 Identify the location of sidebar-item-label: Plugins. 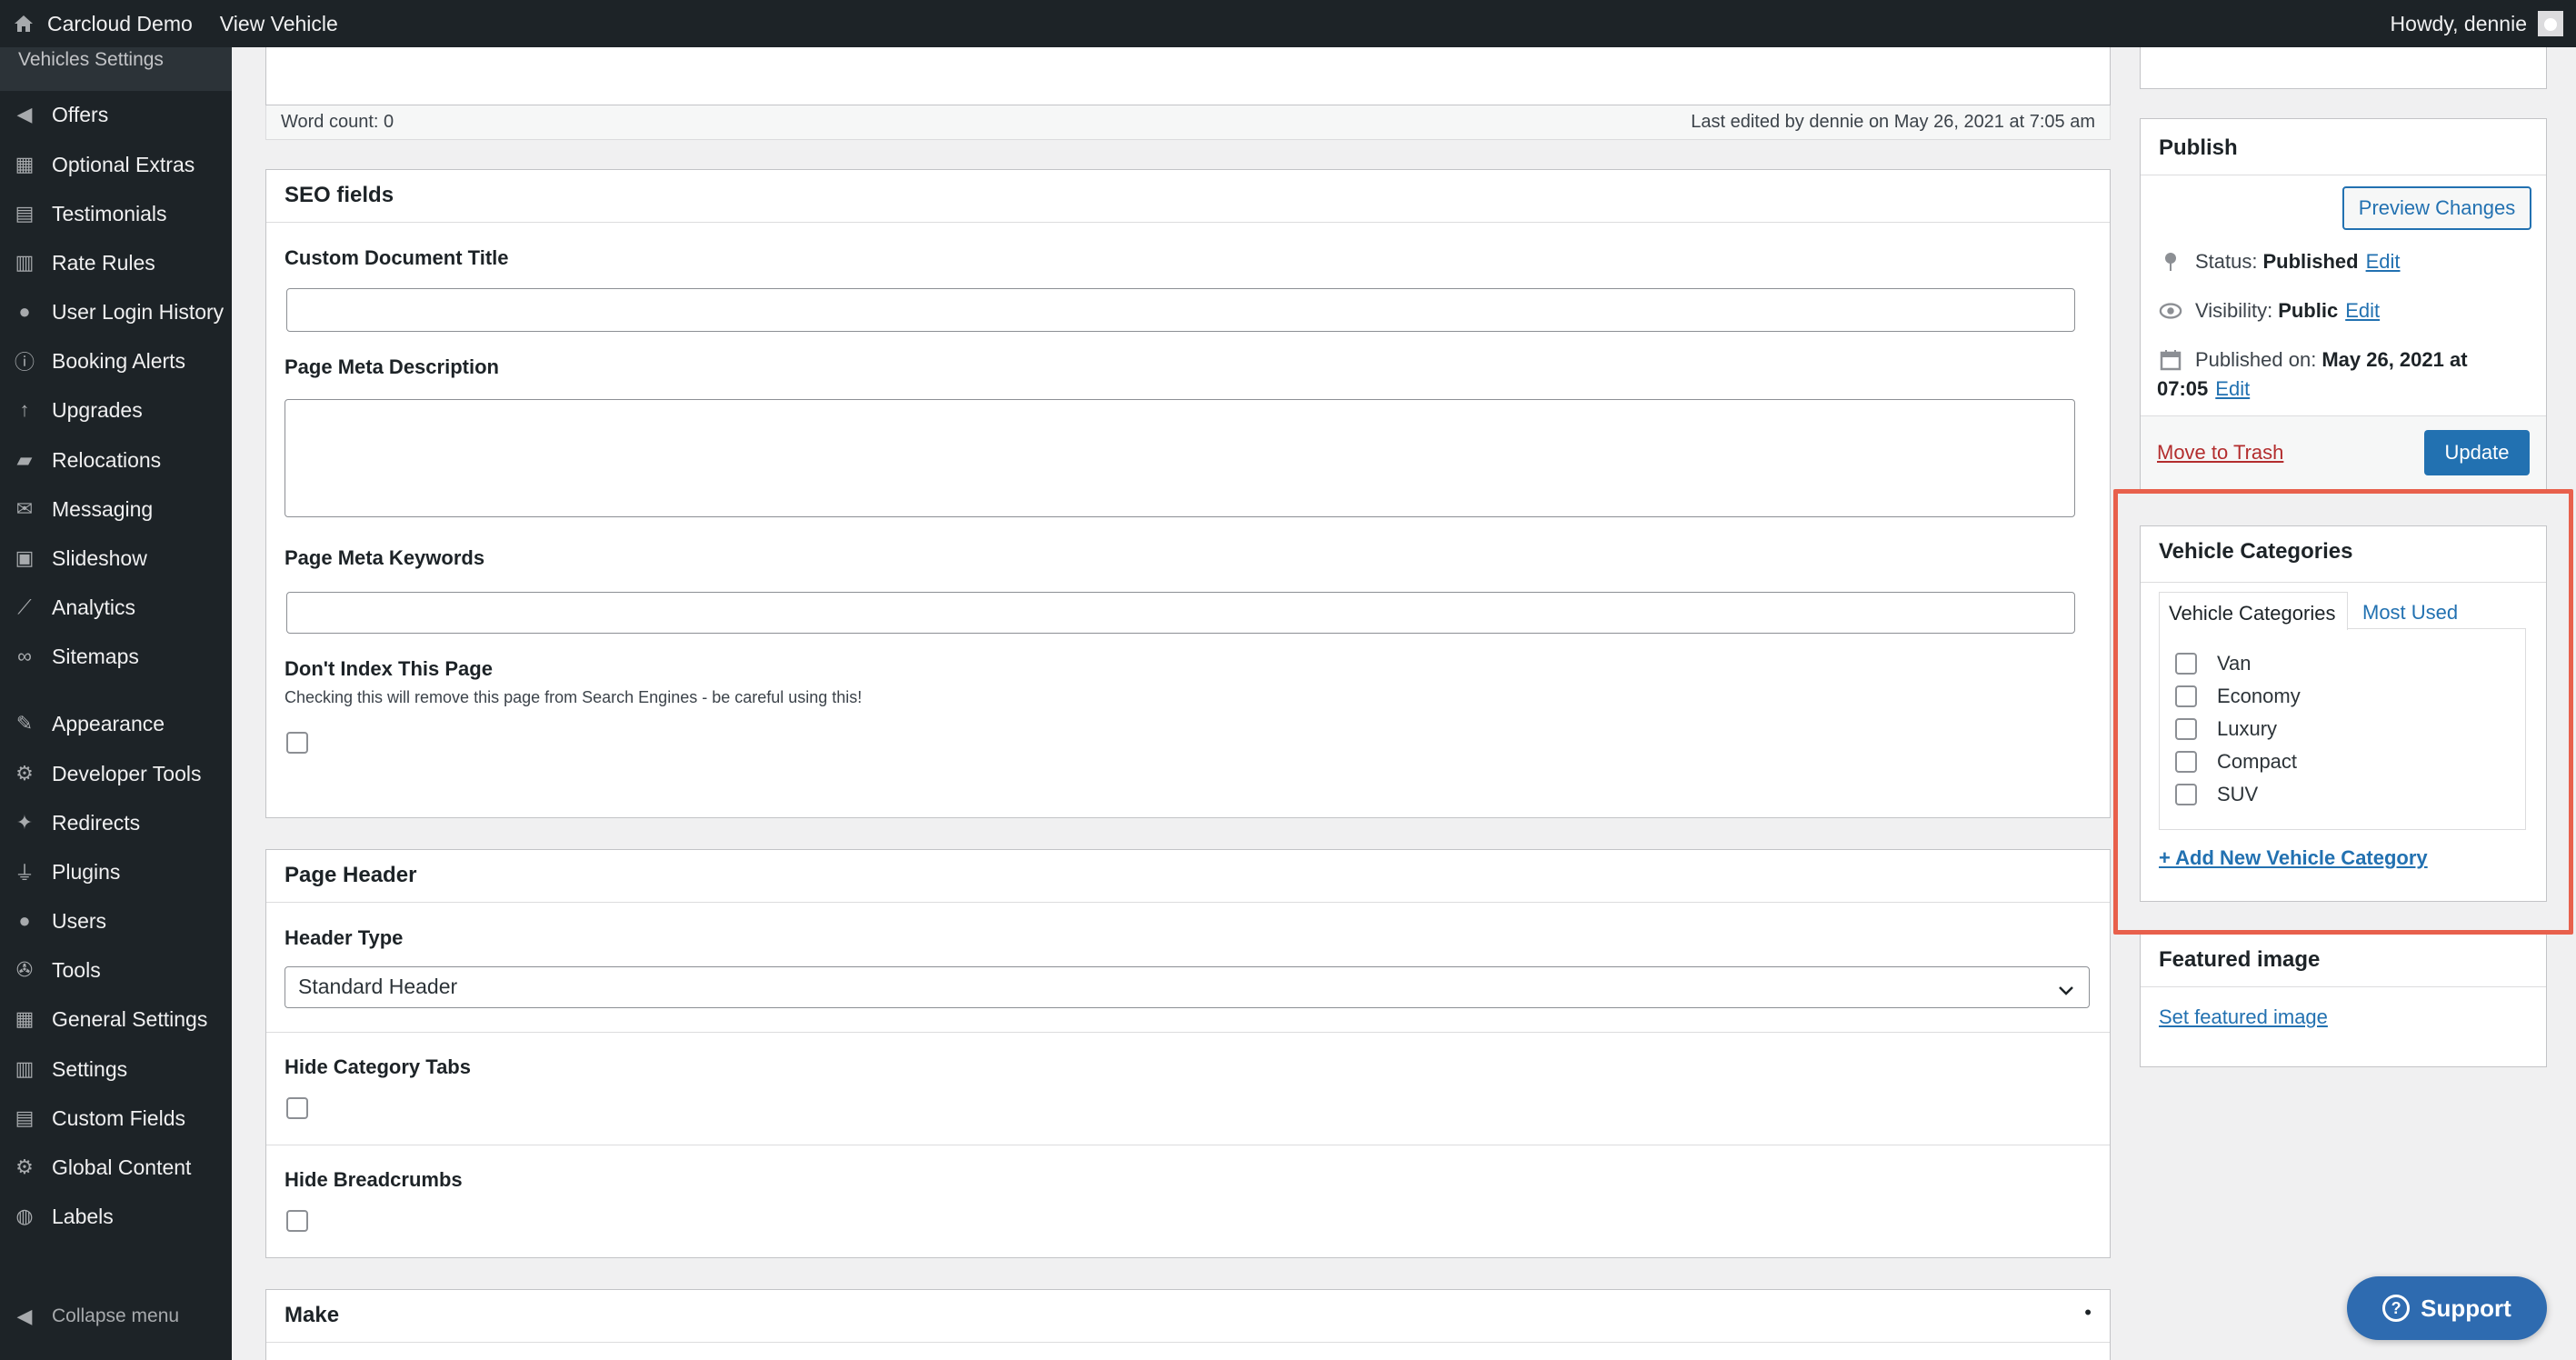
(86, 871).